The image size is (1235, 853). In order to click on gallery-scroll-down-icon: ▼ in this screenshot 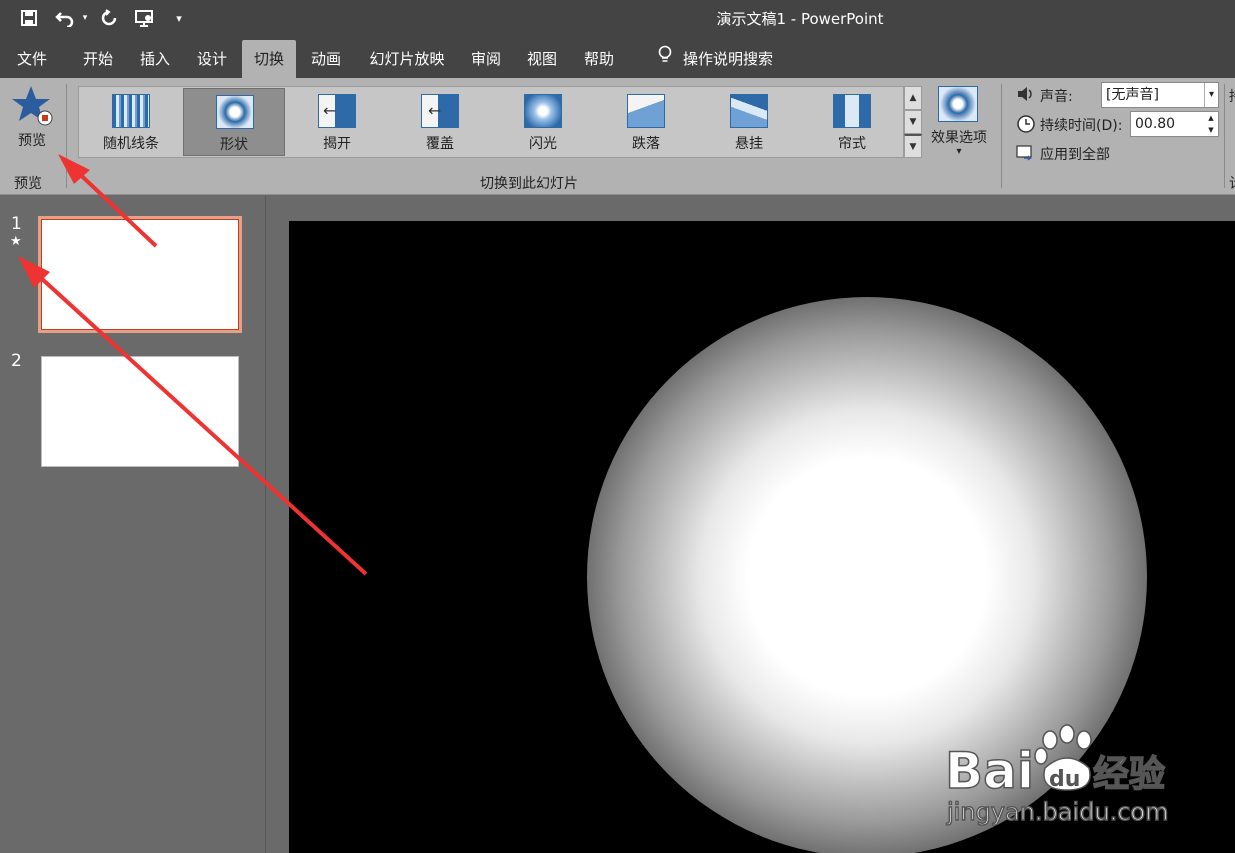, I will do `click(913, 122)`.